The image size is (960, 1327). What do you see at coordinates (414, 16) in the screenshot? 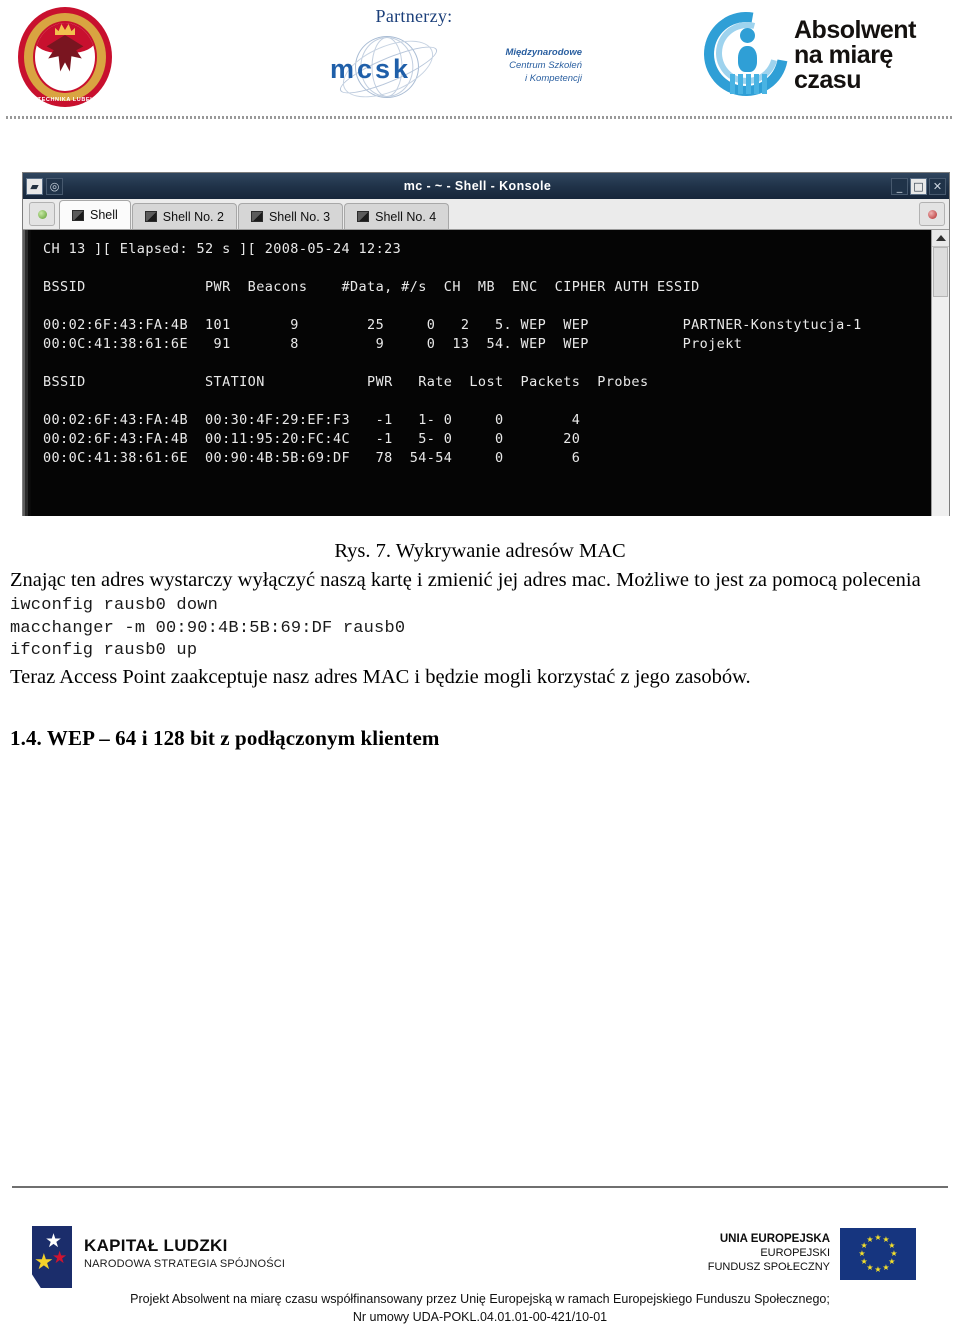
I see `partners-label: Partnerzy:` at bounding box center [414, 16].